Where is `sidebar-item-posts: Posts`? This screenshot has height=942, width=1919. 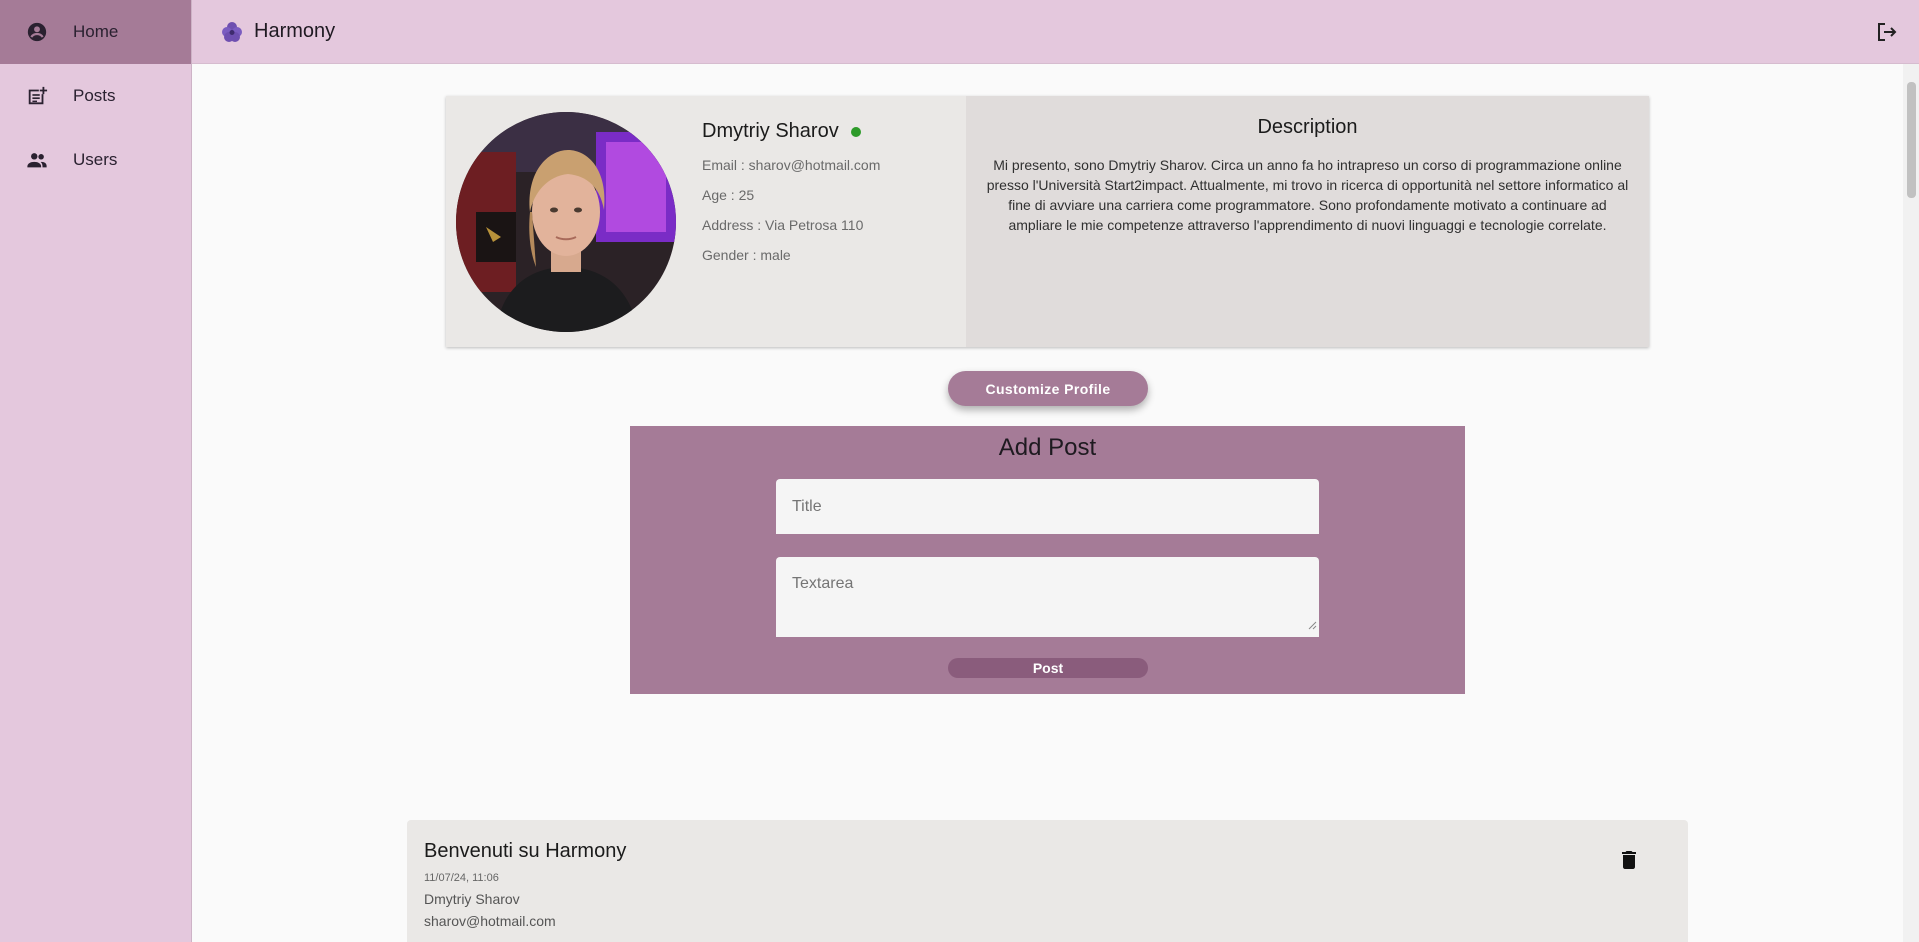
sidebar-item-posts: Posts is located at coordinates (95, 96).